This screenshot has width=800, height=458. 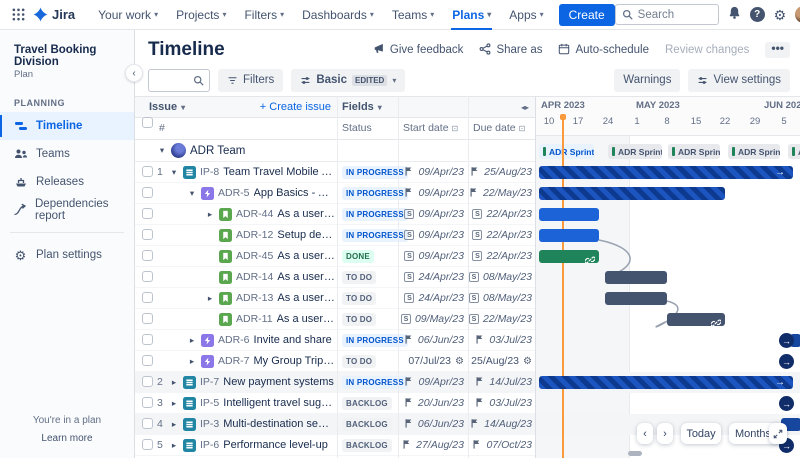 What do you see at coordinates (757, 14) in the screenshot?
I see `help-icon: ?` at bounding box center [757, 14].